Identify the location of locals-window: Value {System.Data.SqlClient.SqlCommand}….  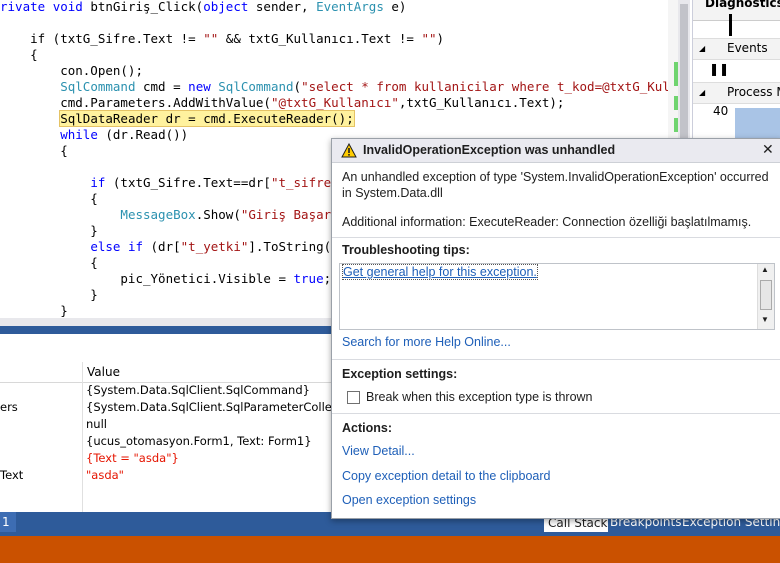
(166, 423).